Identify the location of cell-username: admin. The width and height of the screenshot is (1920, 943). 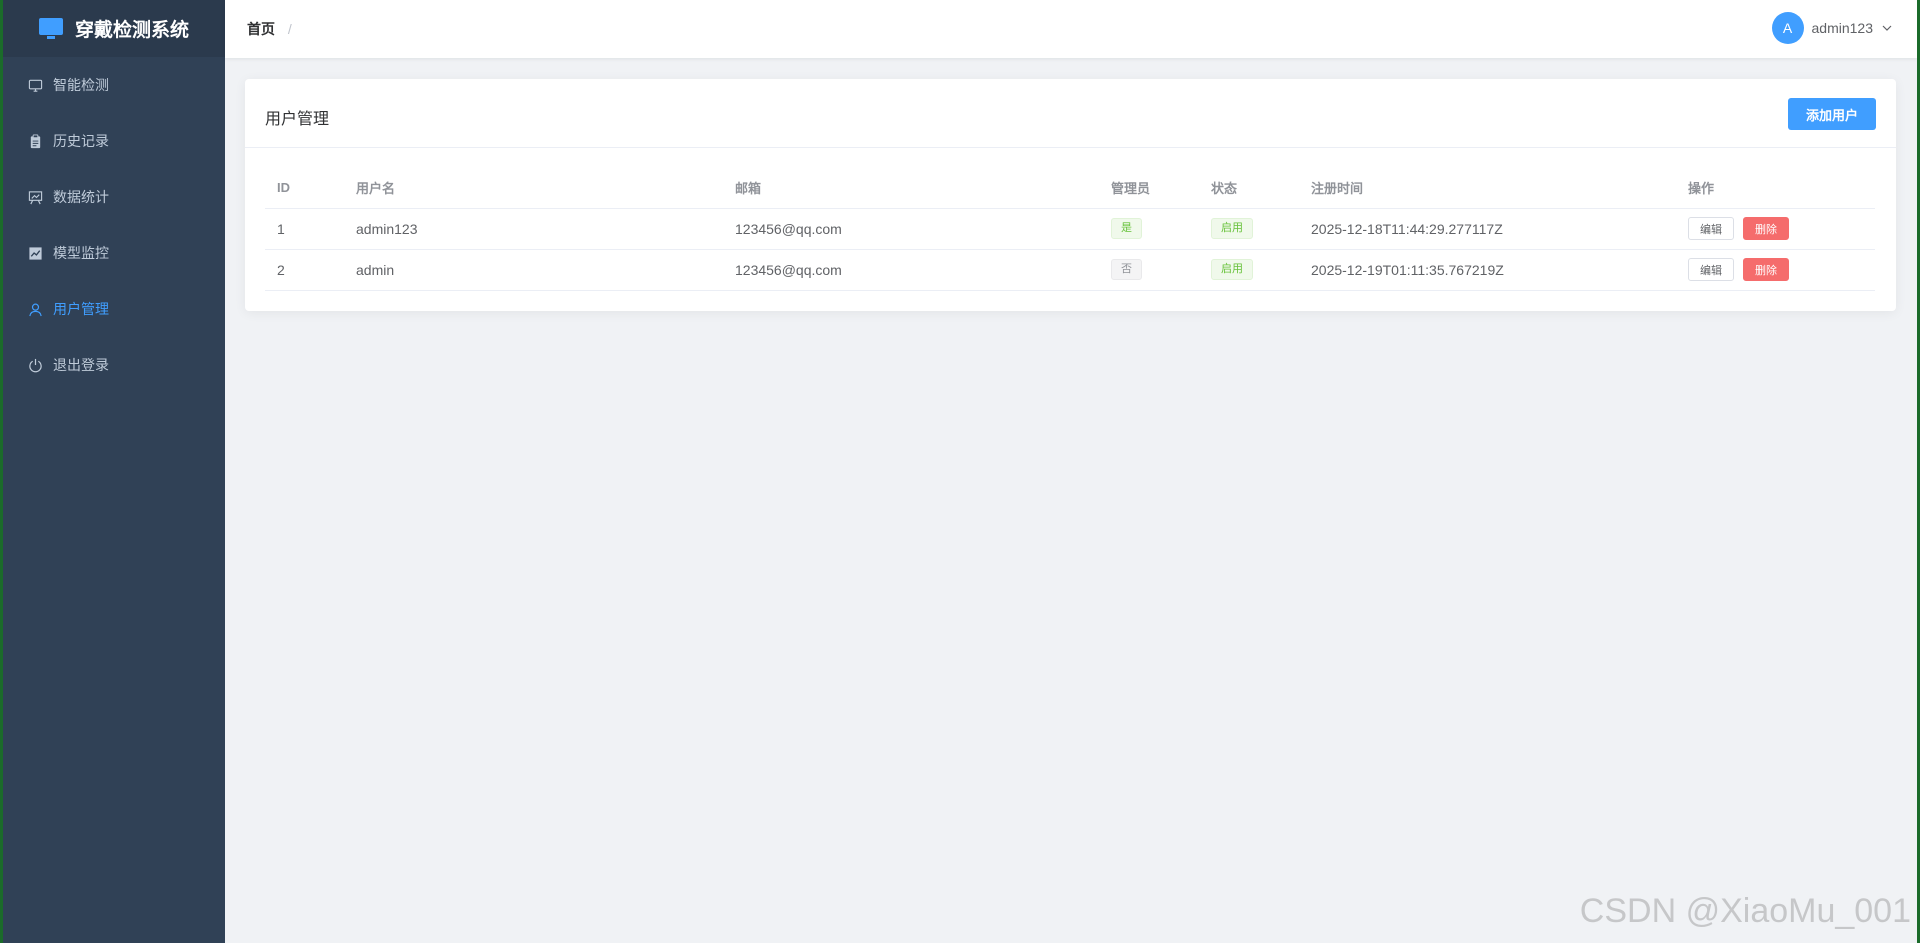
(533, 270).